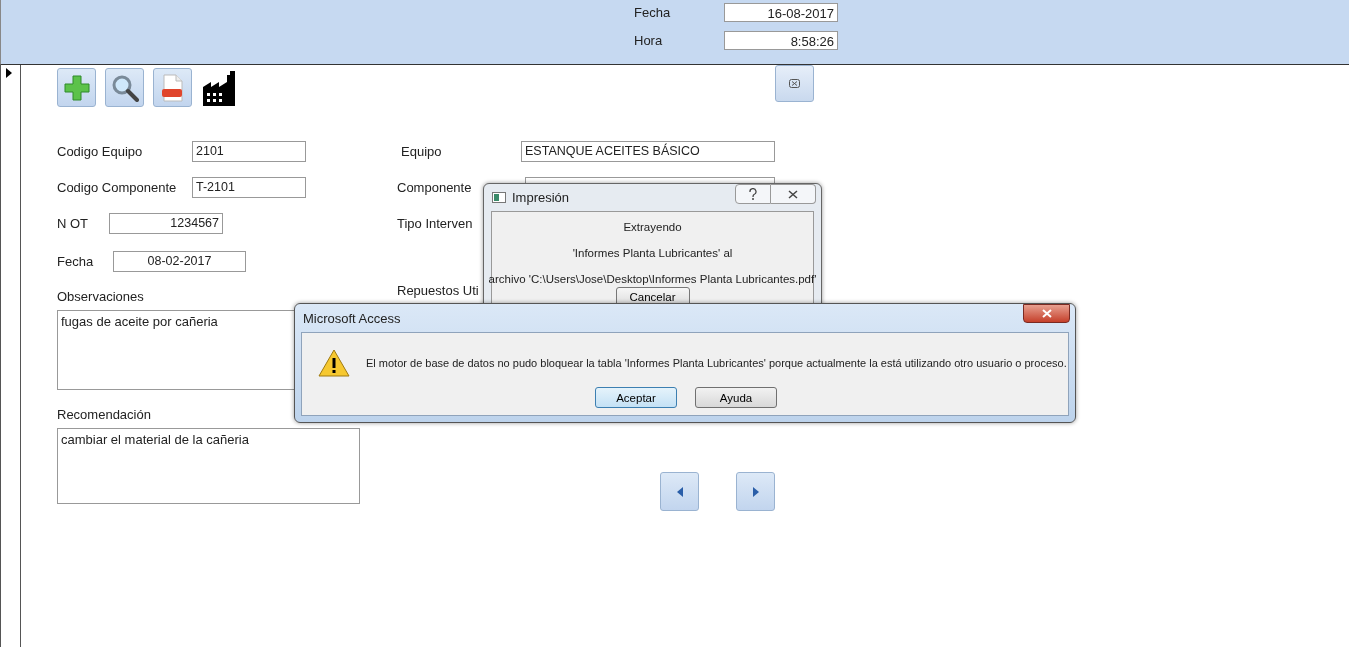  I want to click on text-field: 1234567, so click(166, 223).